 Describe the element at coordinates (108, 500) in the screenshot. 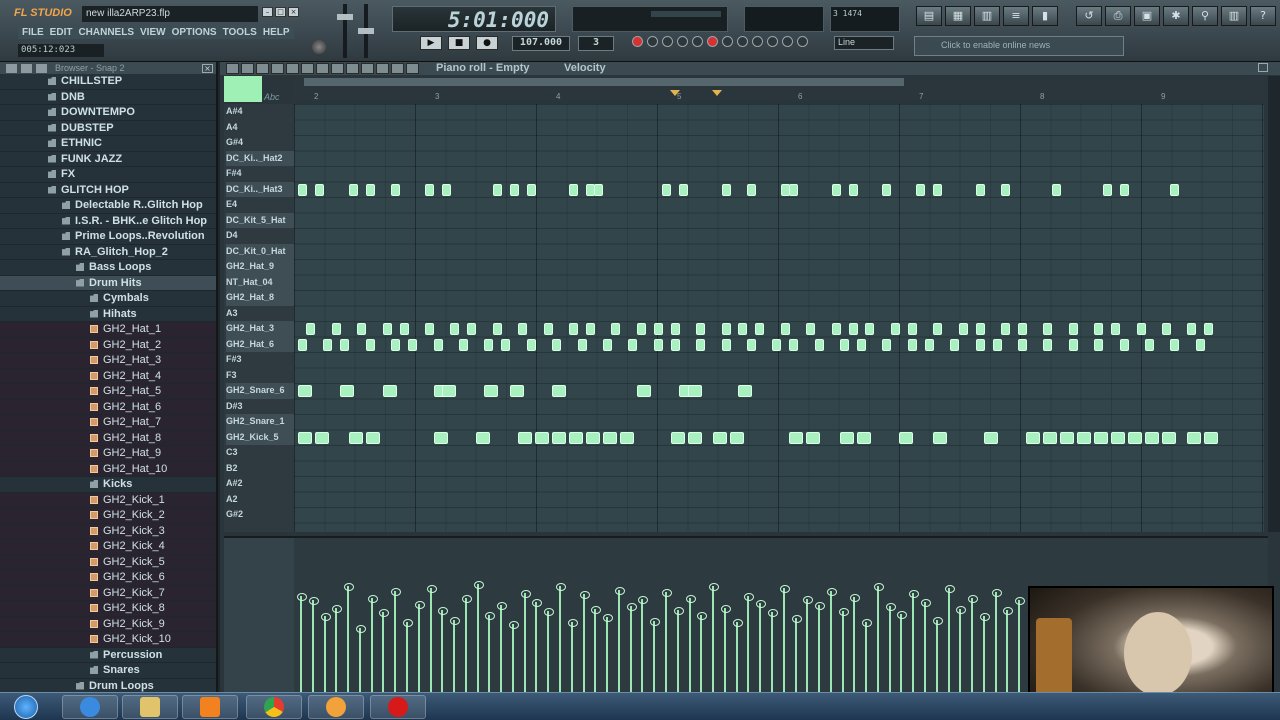

I see `browser-file-item: GH2_Kick_1` at that location.